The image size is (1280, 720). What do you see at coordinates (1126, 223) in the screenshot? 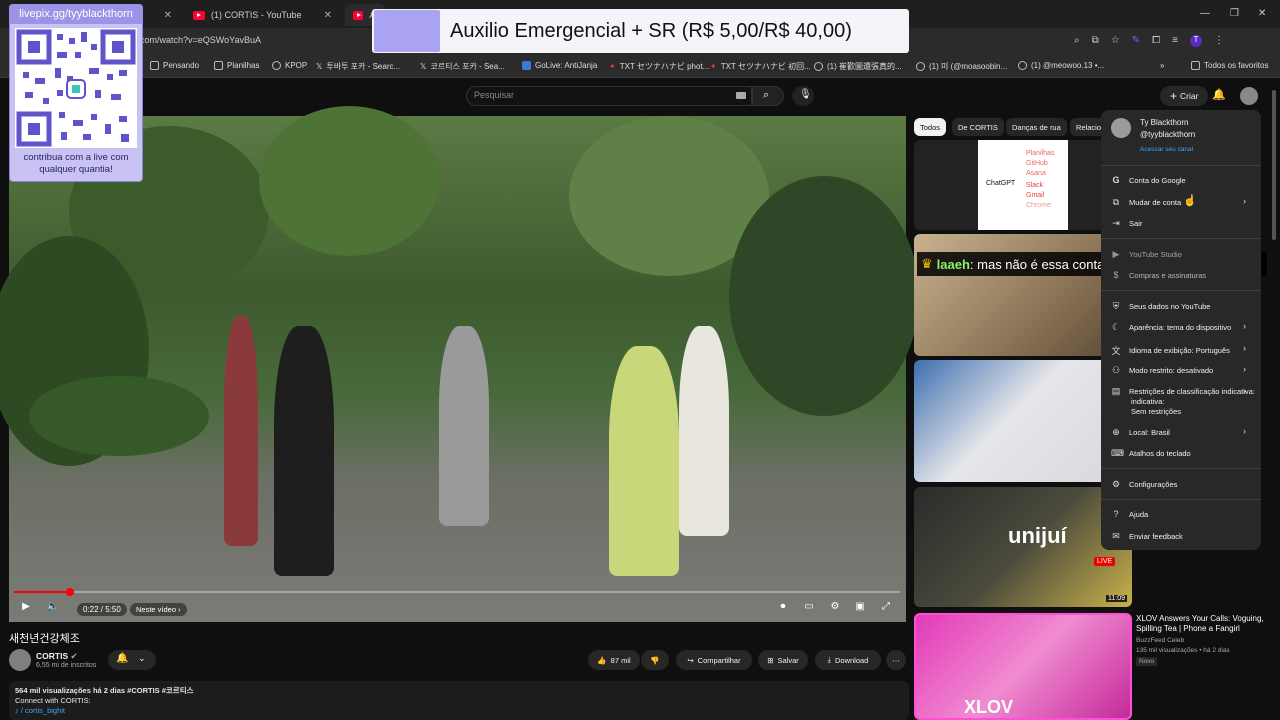
I see `menu-item-sign-out: ⇥ Sair` at bounding box center [1126, 223].